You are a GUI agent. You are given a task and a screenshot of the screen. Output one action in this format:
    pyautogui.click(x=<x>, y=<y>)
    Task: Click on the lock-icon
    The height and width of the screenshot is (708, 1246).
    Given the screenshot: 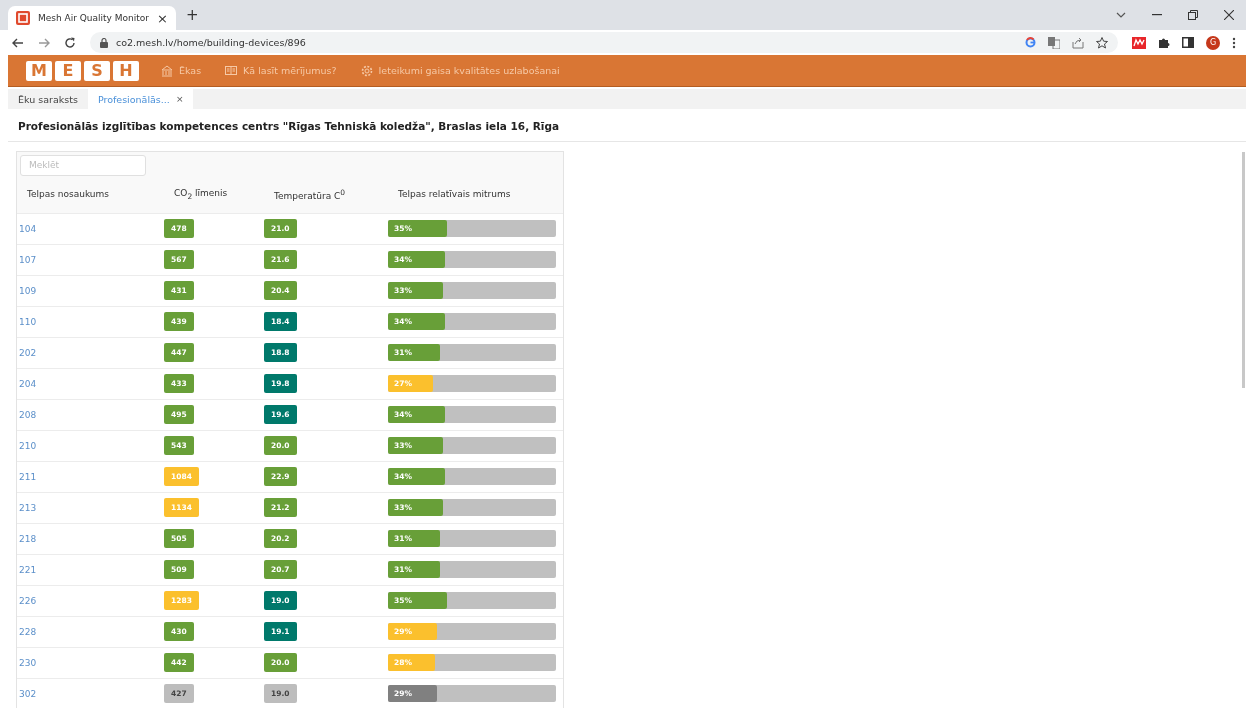 What is the action you would take?
    pyautogui.click(x=104, y=42)
    